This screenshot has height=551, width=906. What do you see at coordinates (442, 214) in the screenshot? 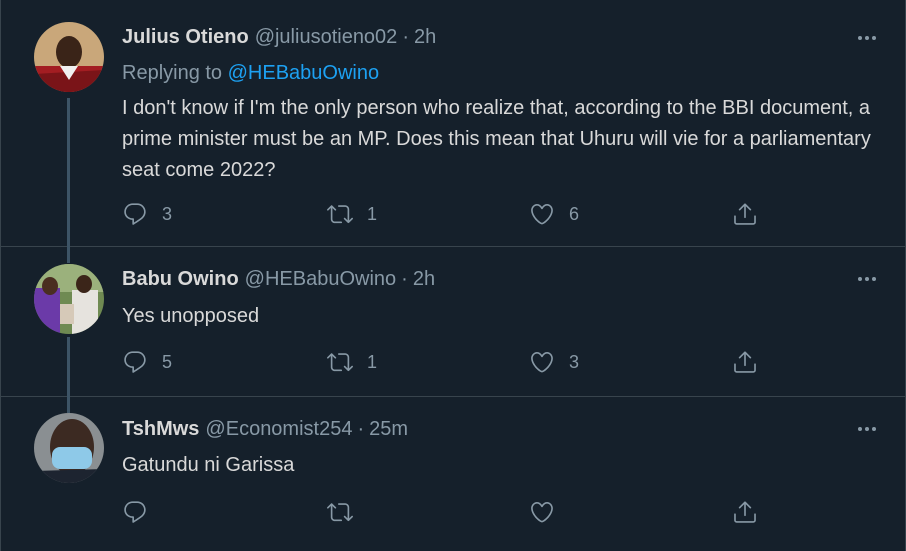
I see `tweet-actions: 3 1 6` at bounding box center [442, 214].